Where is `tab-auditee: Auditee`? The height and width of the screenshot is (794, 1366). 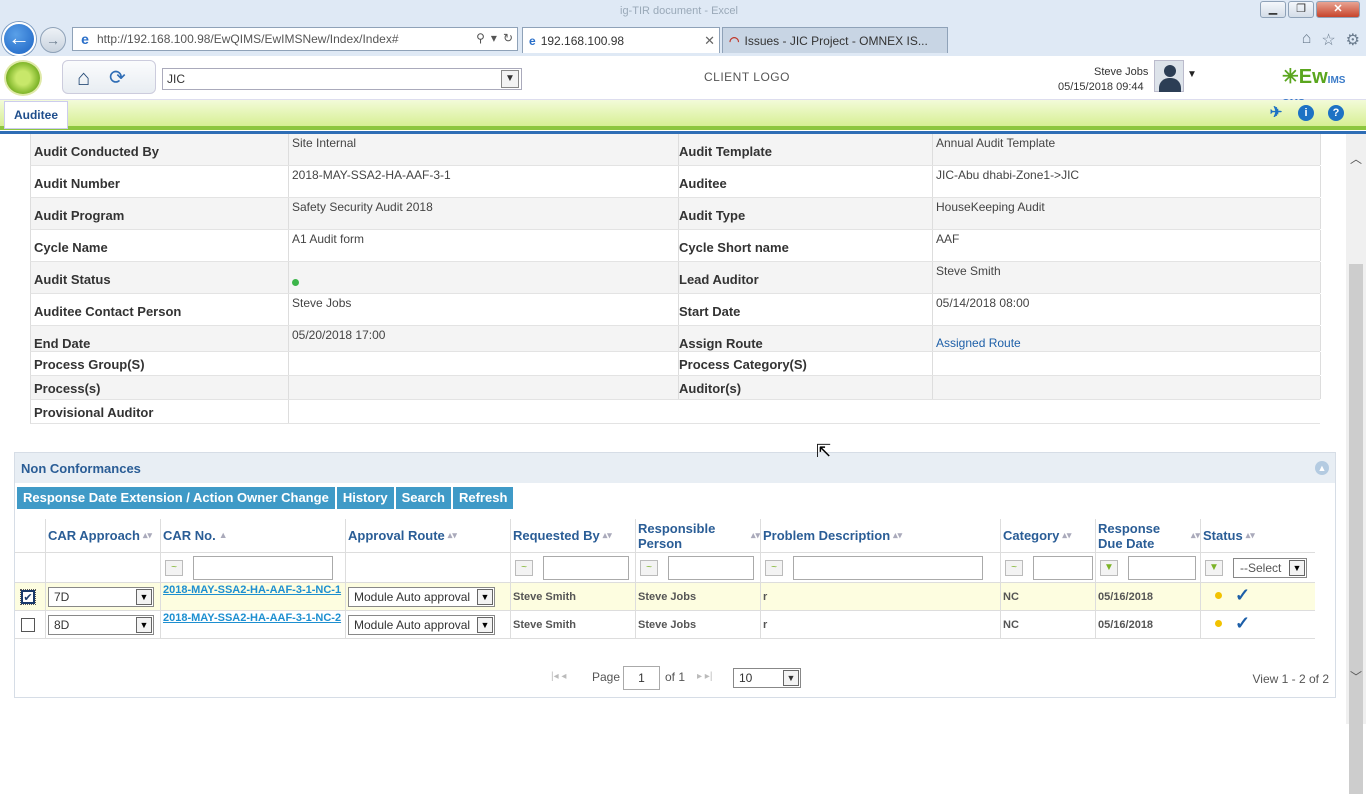
tab-auditee: Auditee is located at coordinates (36, 115).